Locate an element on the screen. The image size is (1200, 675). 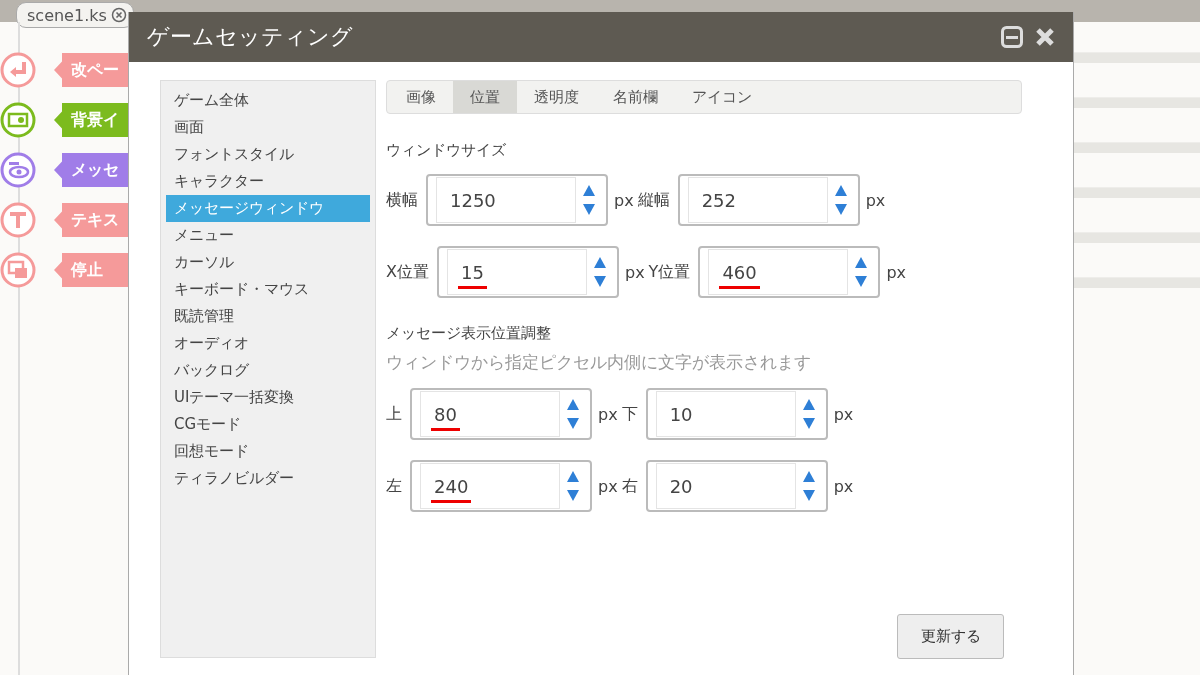
sidebar-item: ゲーム全体 is located at coordinates (268, 100).